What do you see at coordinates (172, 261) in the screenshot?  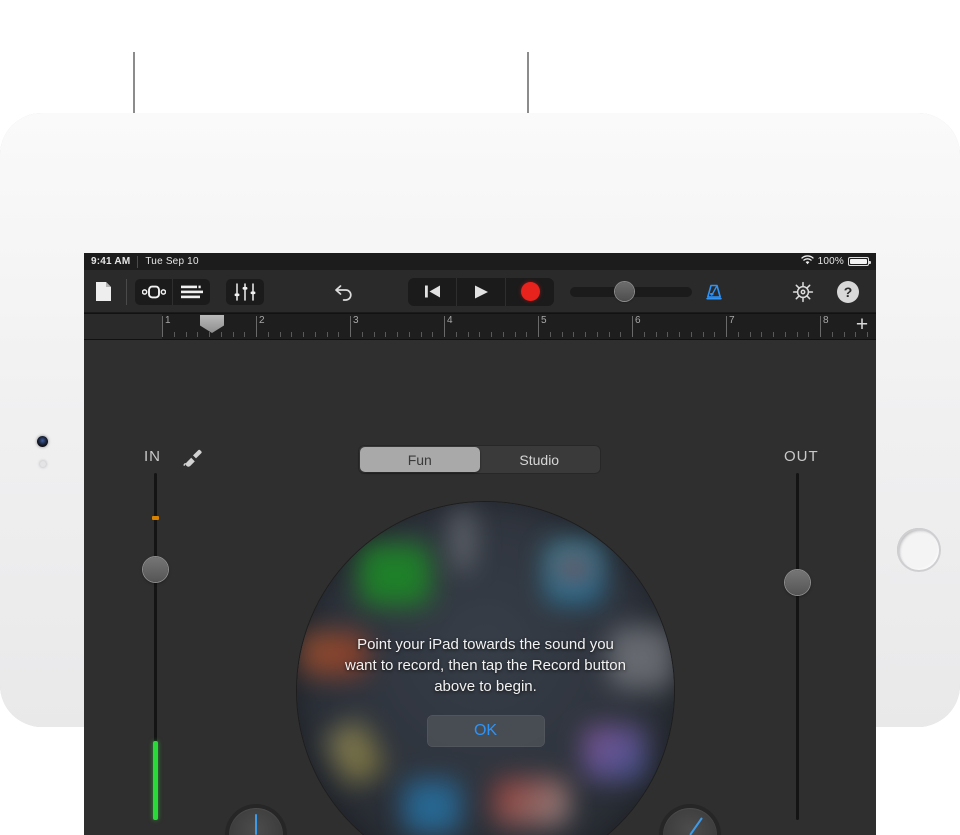 I see `status-bar-date: Tue Sep 10` at bounding box center [172, 261].